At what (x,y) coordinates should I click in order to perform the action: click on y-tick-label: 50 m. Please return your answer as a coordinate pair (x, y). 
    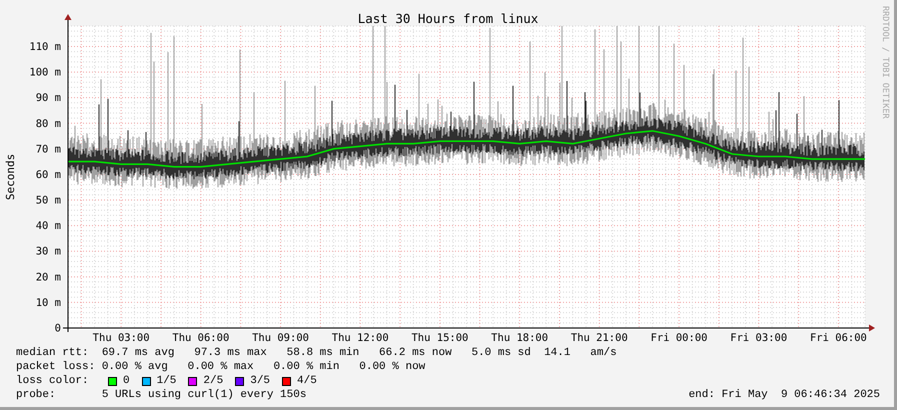
    Looking at the image, I should click on (48, 200).